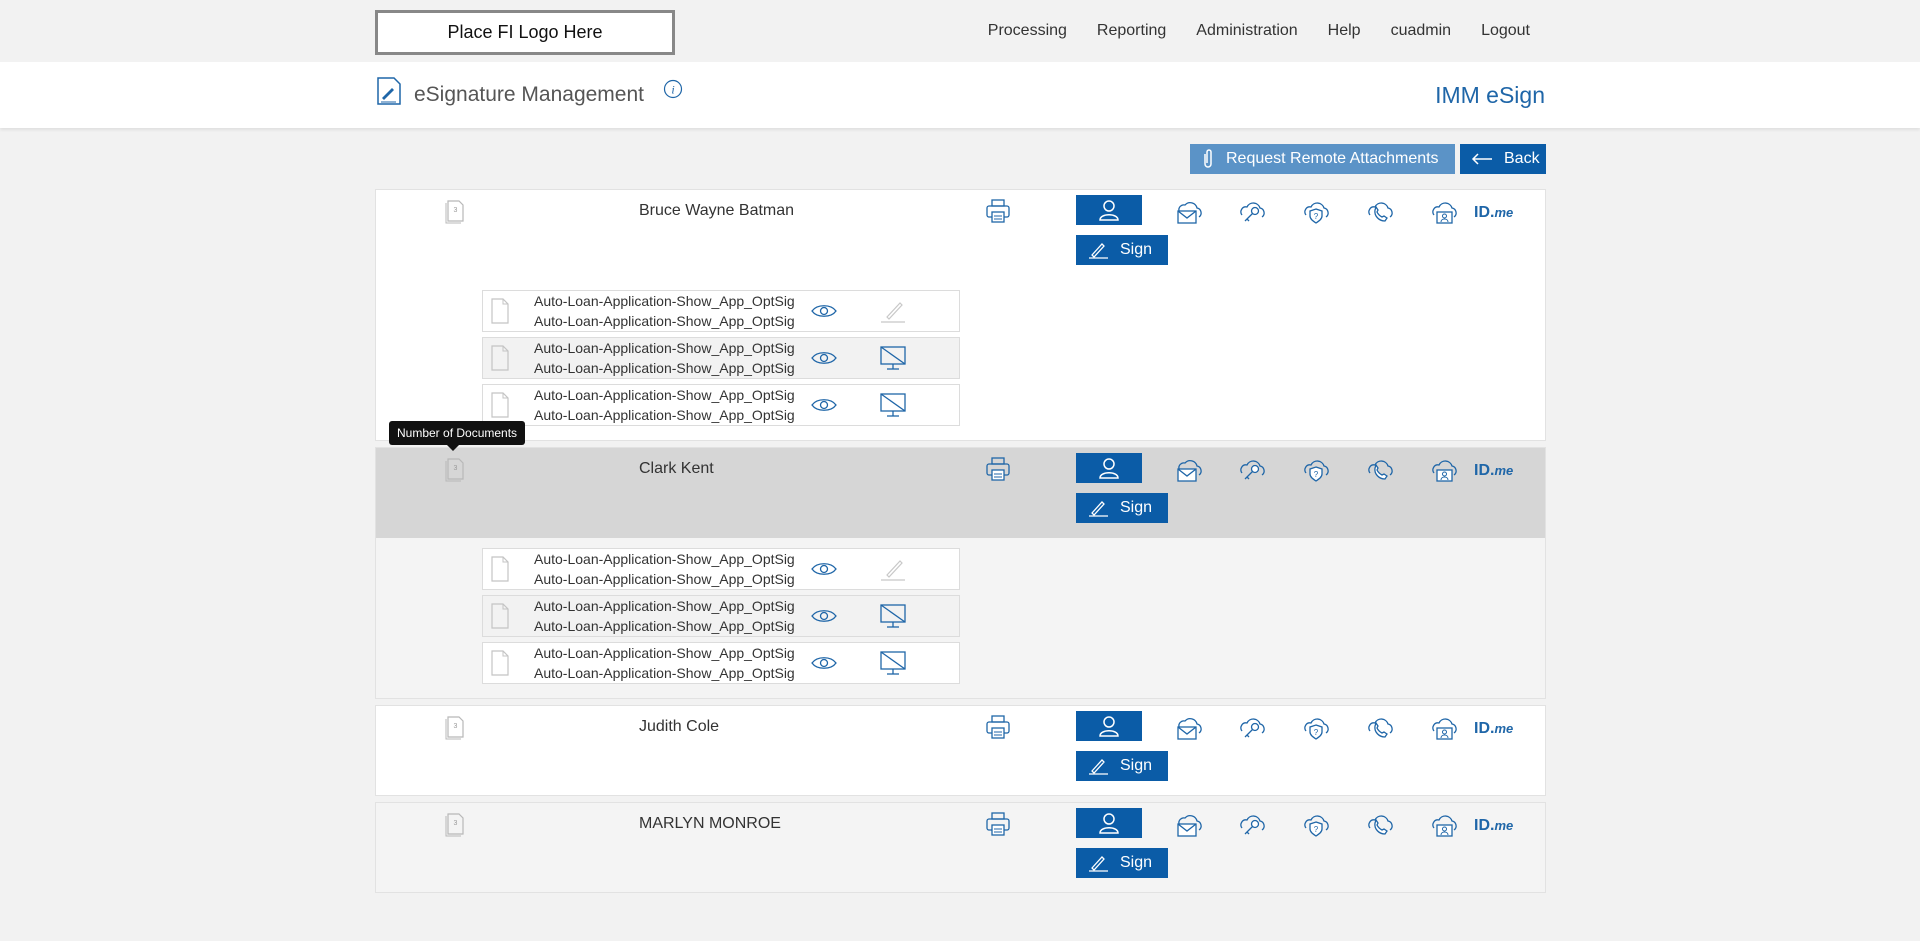 Image resolution: width=1920 pixels, height=941 pixels. What do you see at coordinates (673, 89) in the screenshot?
I see `info-icon: i` at bounding box center [673, 89].